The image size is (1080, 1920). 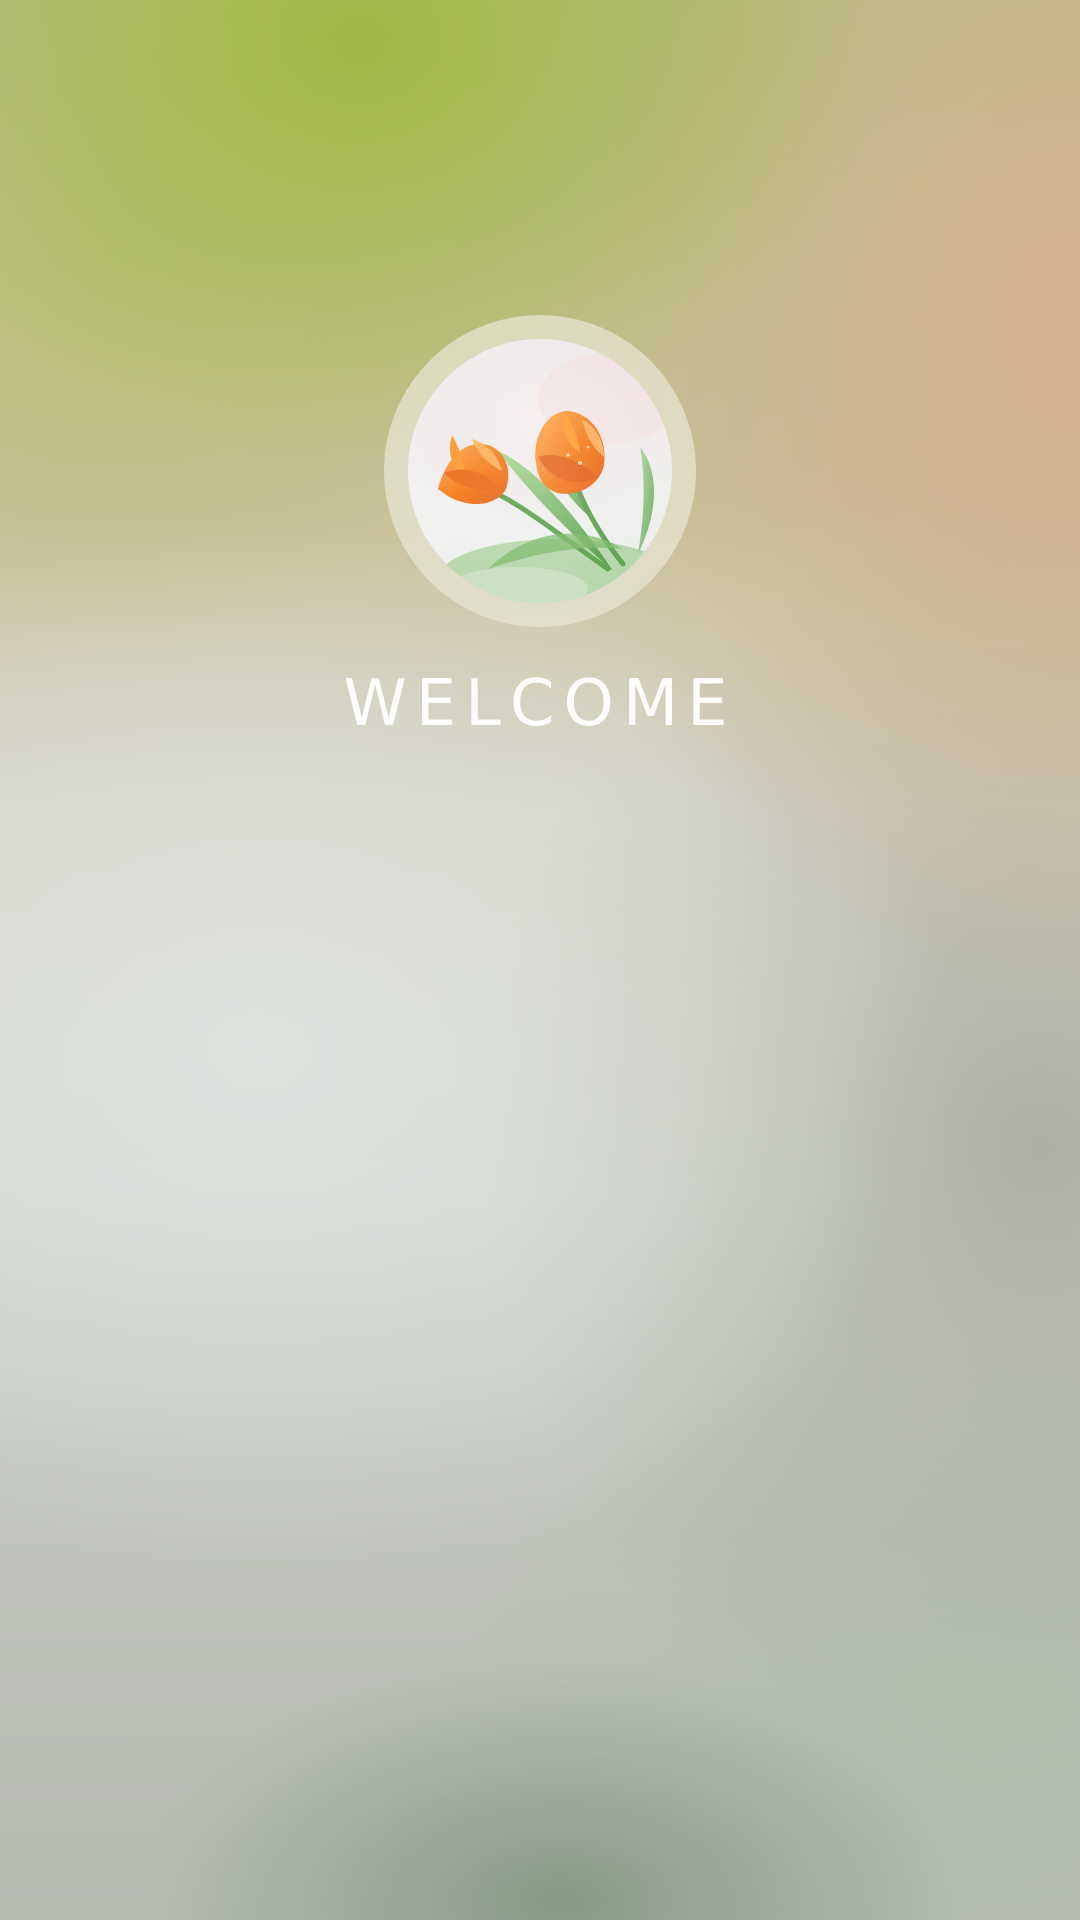 I want to click on welcome-title: WELCOME, so click(x=540, y=704).